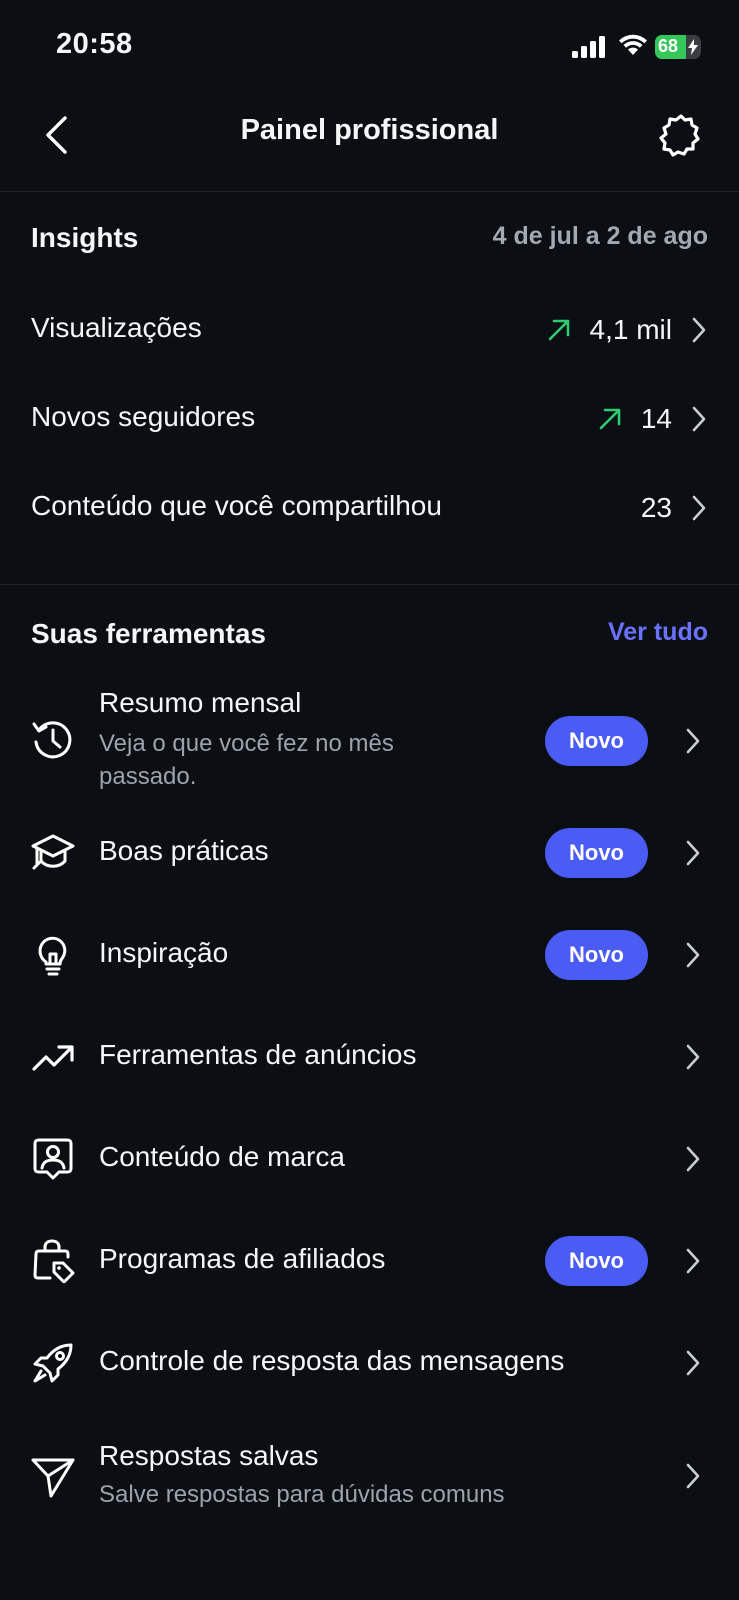  I want to click on tool-message-response-control: Controle de resposta das mensagens, so click(369, 1363).